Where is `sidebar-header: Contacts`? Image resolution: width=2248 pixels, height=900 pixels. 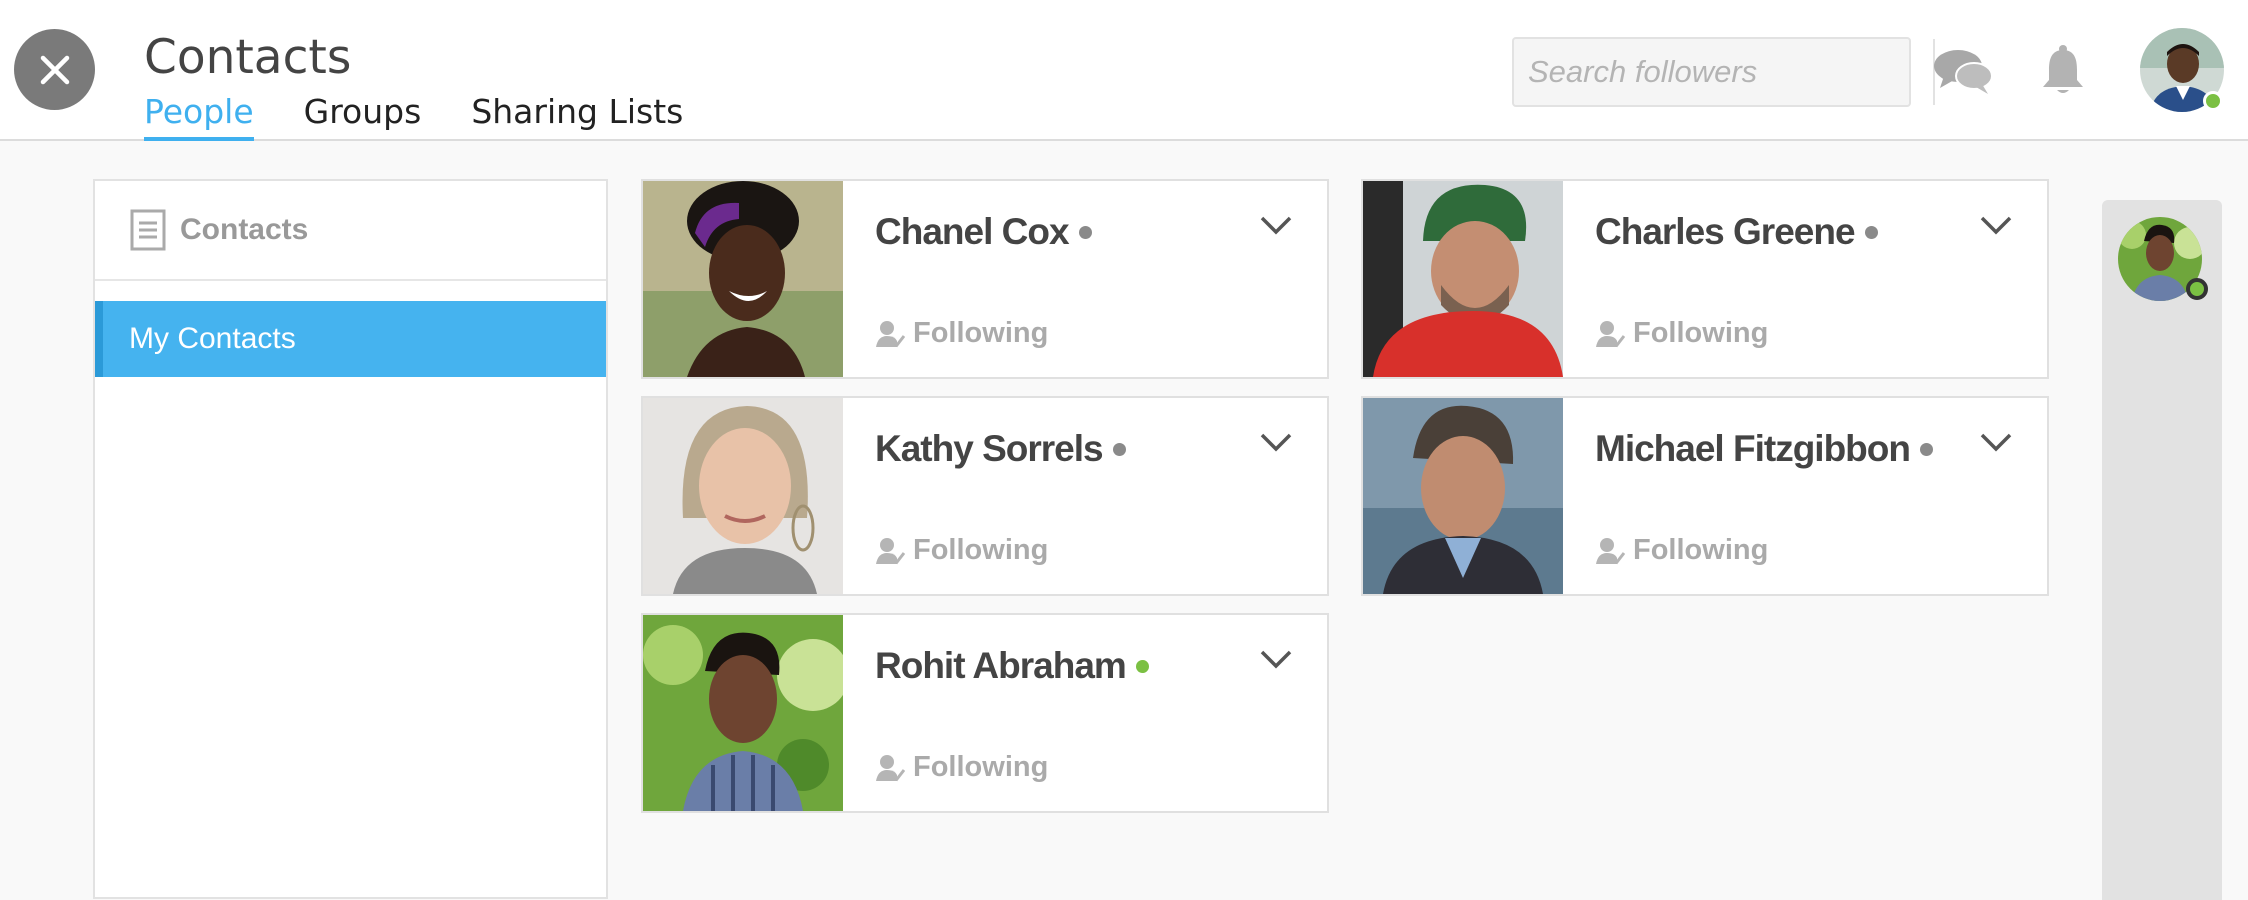
sidebar-header: Contacts is located at coordinates (350, 231).